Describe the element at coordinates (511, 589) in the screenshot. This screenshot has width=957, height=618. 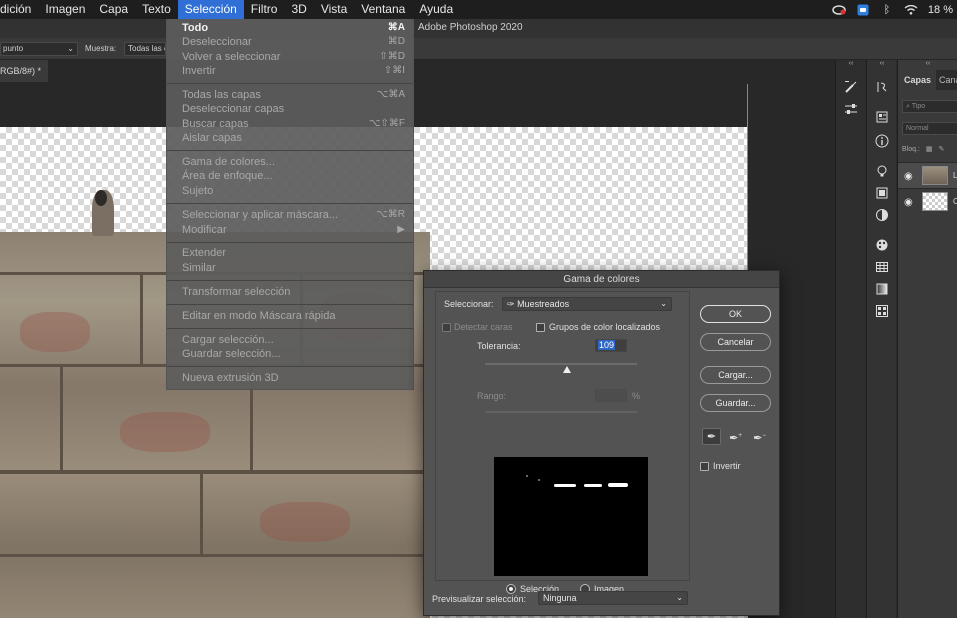
I see `selection-radio` at that location.